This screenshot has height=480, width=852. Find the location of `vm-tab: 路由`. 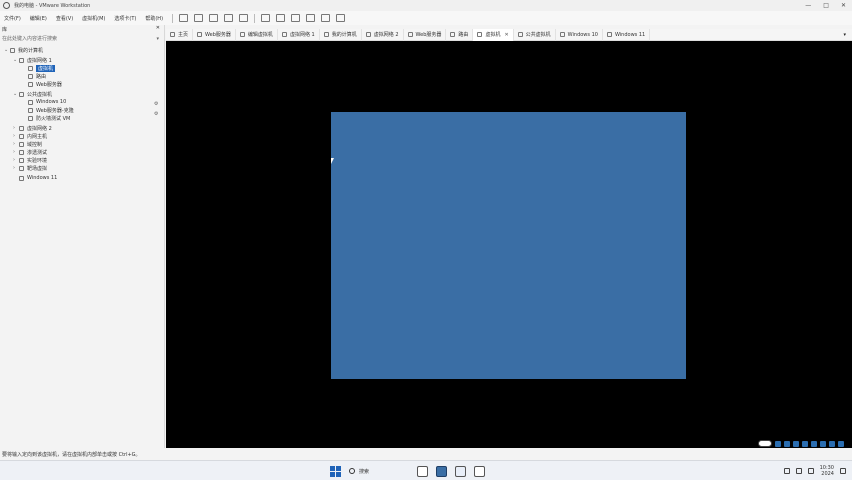

vm-tab: 路由 is located at coordinates (460, 34).